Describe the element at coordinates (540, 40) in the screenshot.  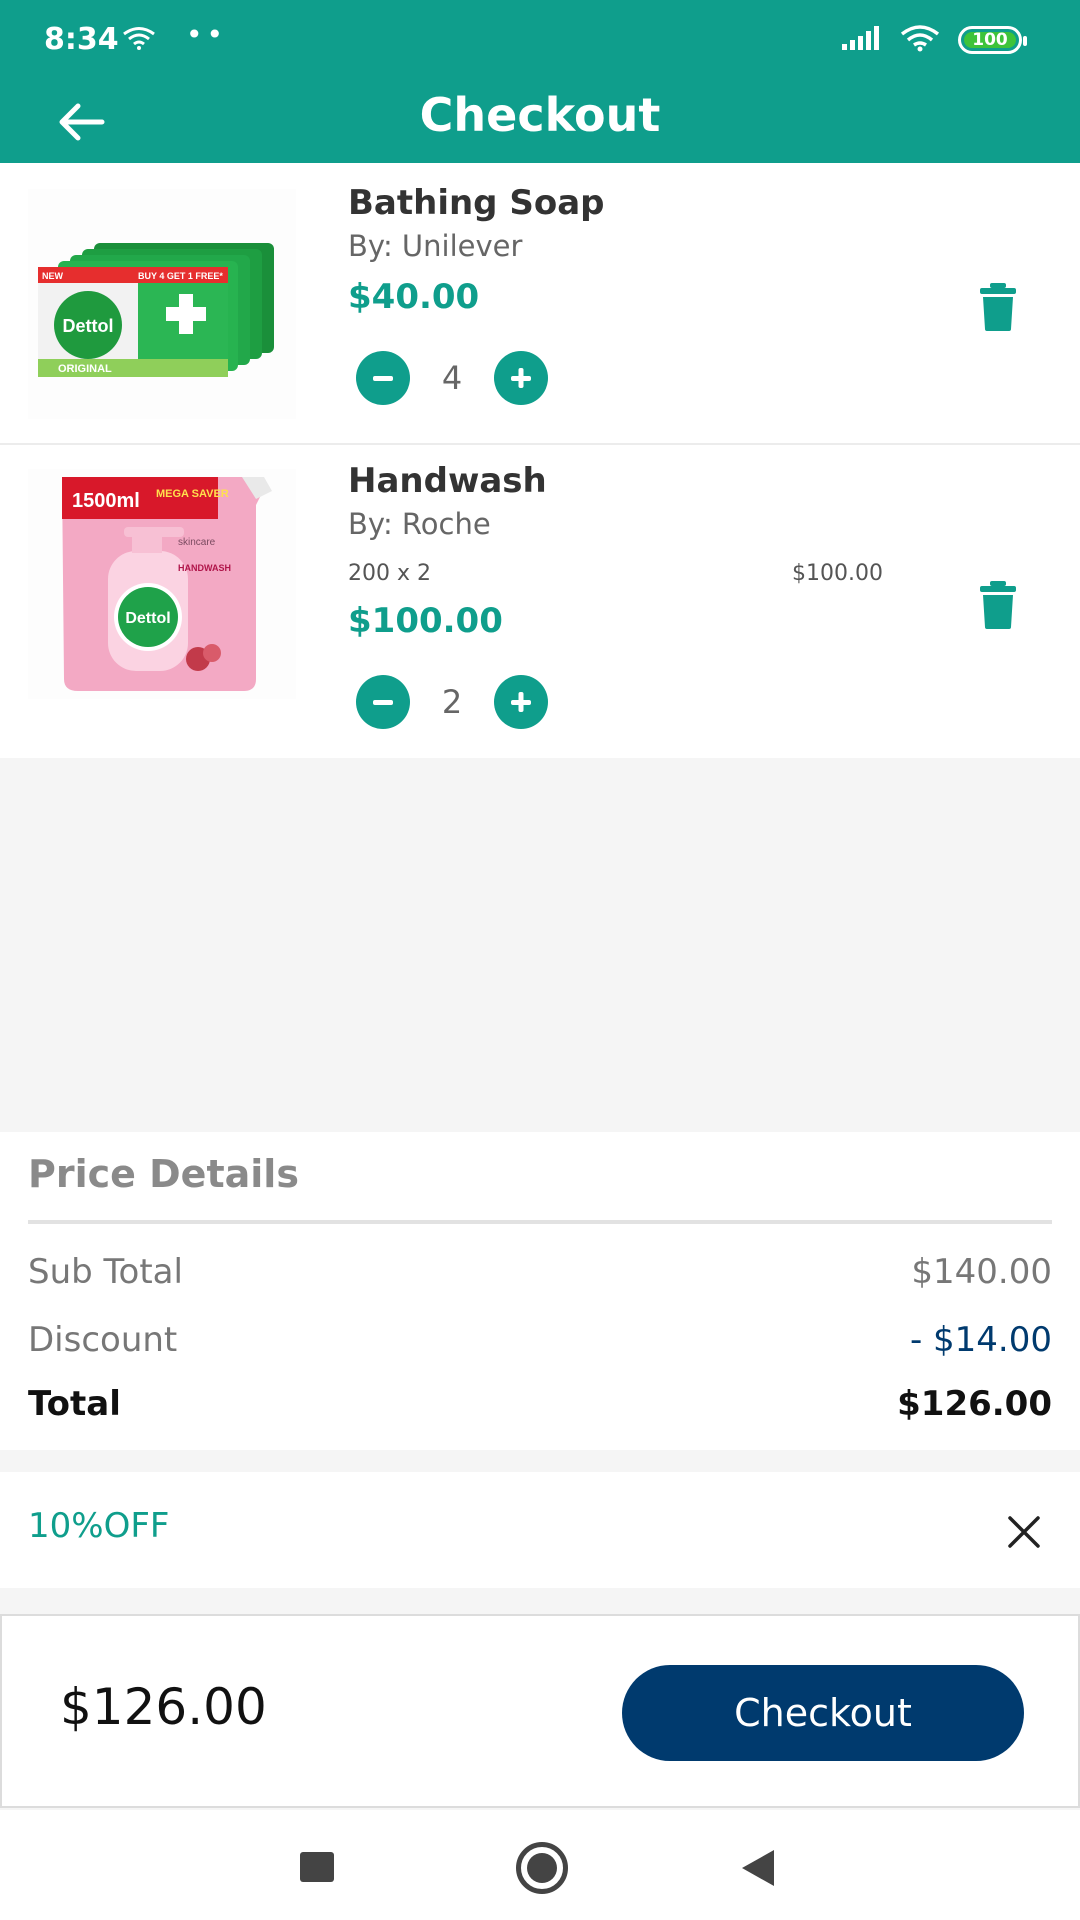
I see `status-bar: 8:34 •• 100` at that location.